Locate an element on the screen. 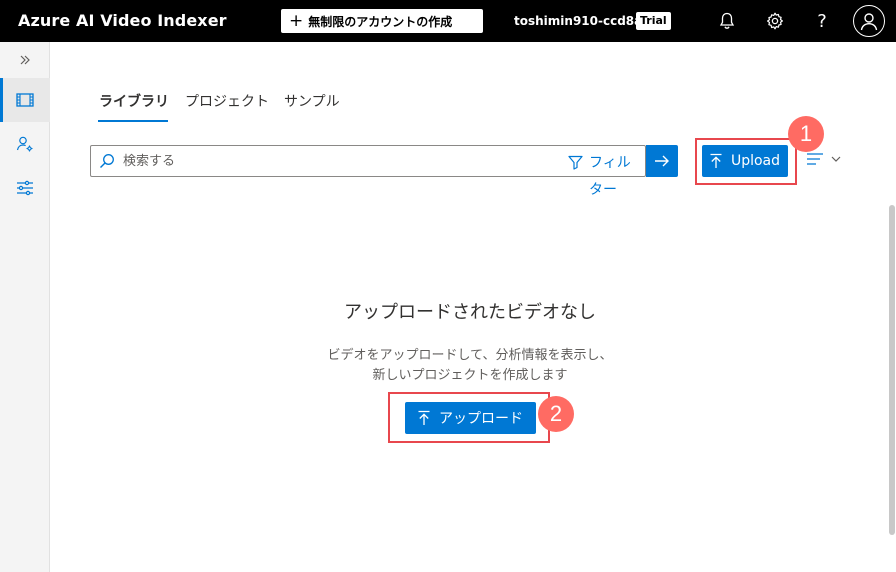  gear-icon is located at coordinates (775, 21).